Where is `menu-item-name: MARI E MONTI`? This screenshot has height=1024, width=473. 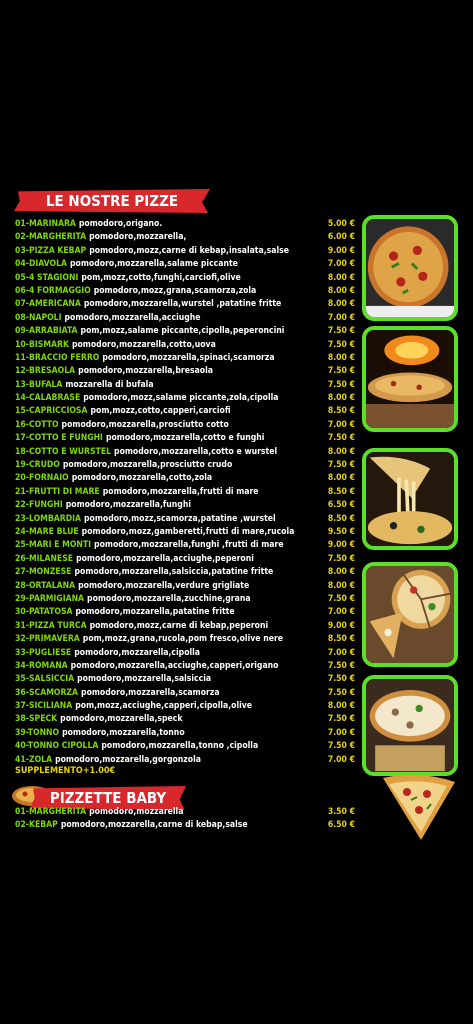 menu-item-name: MARI E MONTI is located at coordinates (60, 545).